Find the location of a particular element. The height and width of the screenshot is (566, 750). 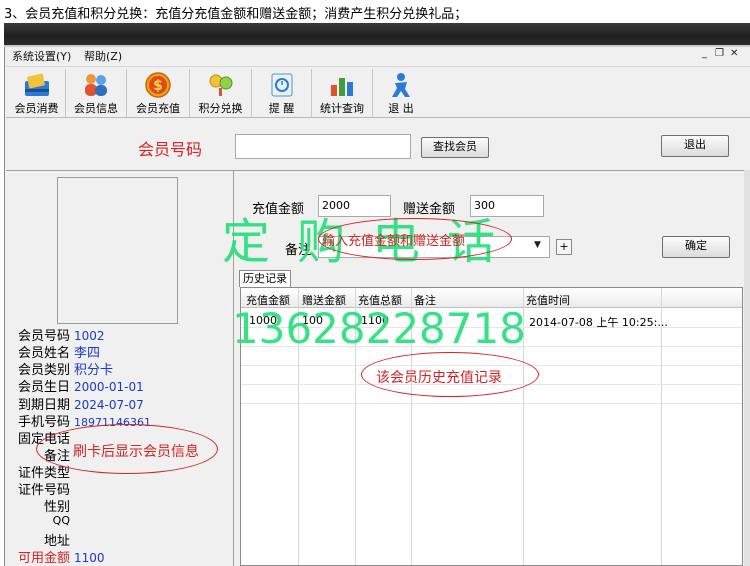

toolbar-member-consume-button: 会员消费 is located at coordinates (37, 93).